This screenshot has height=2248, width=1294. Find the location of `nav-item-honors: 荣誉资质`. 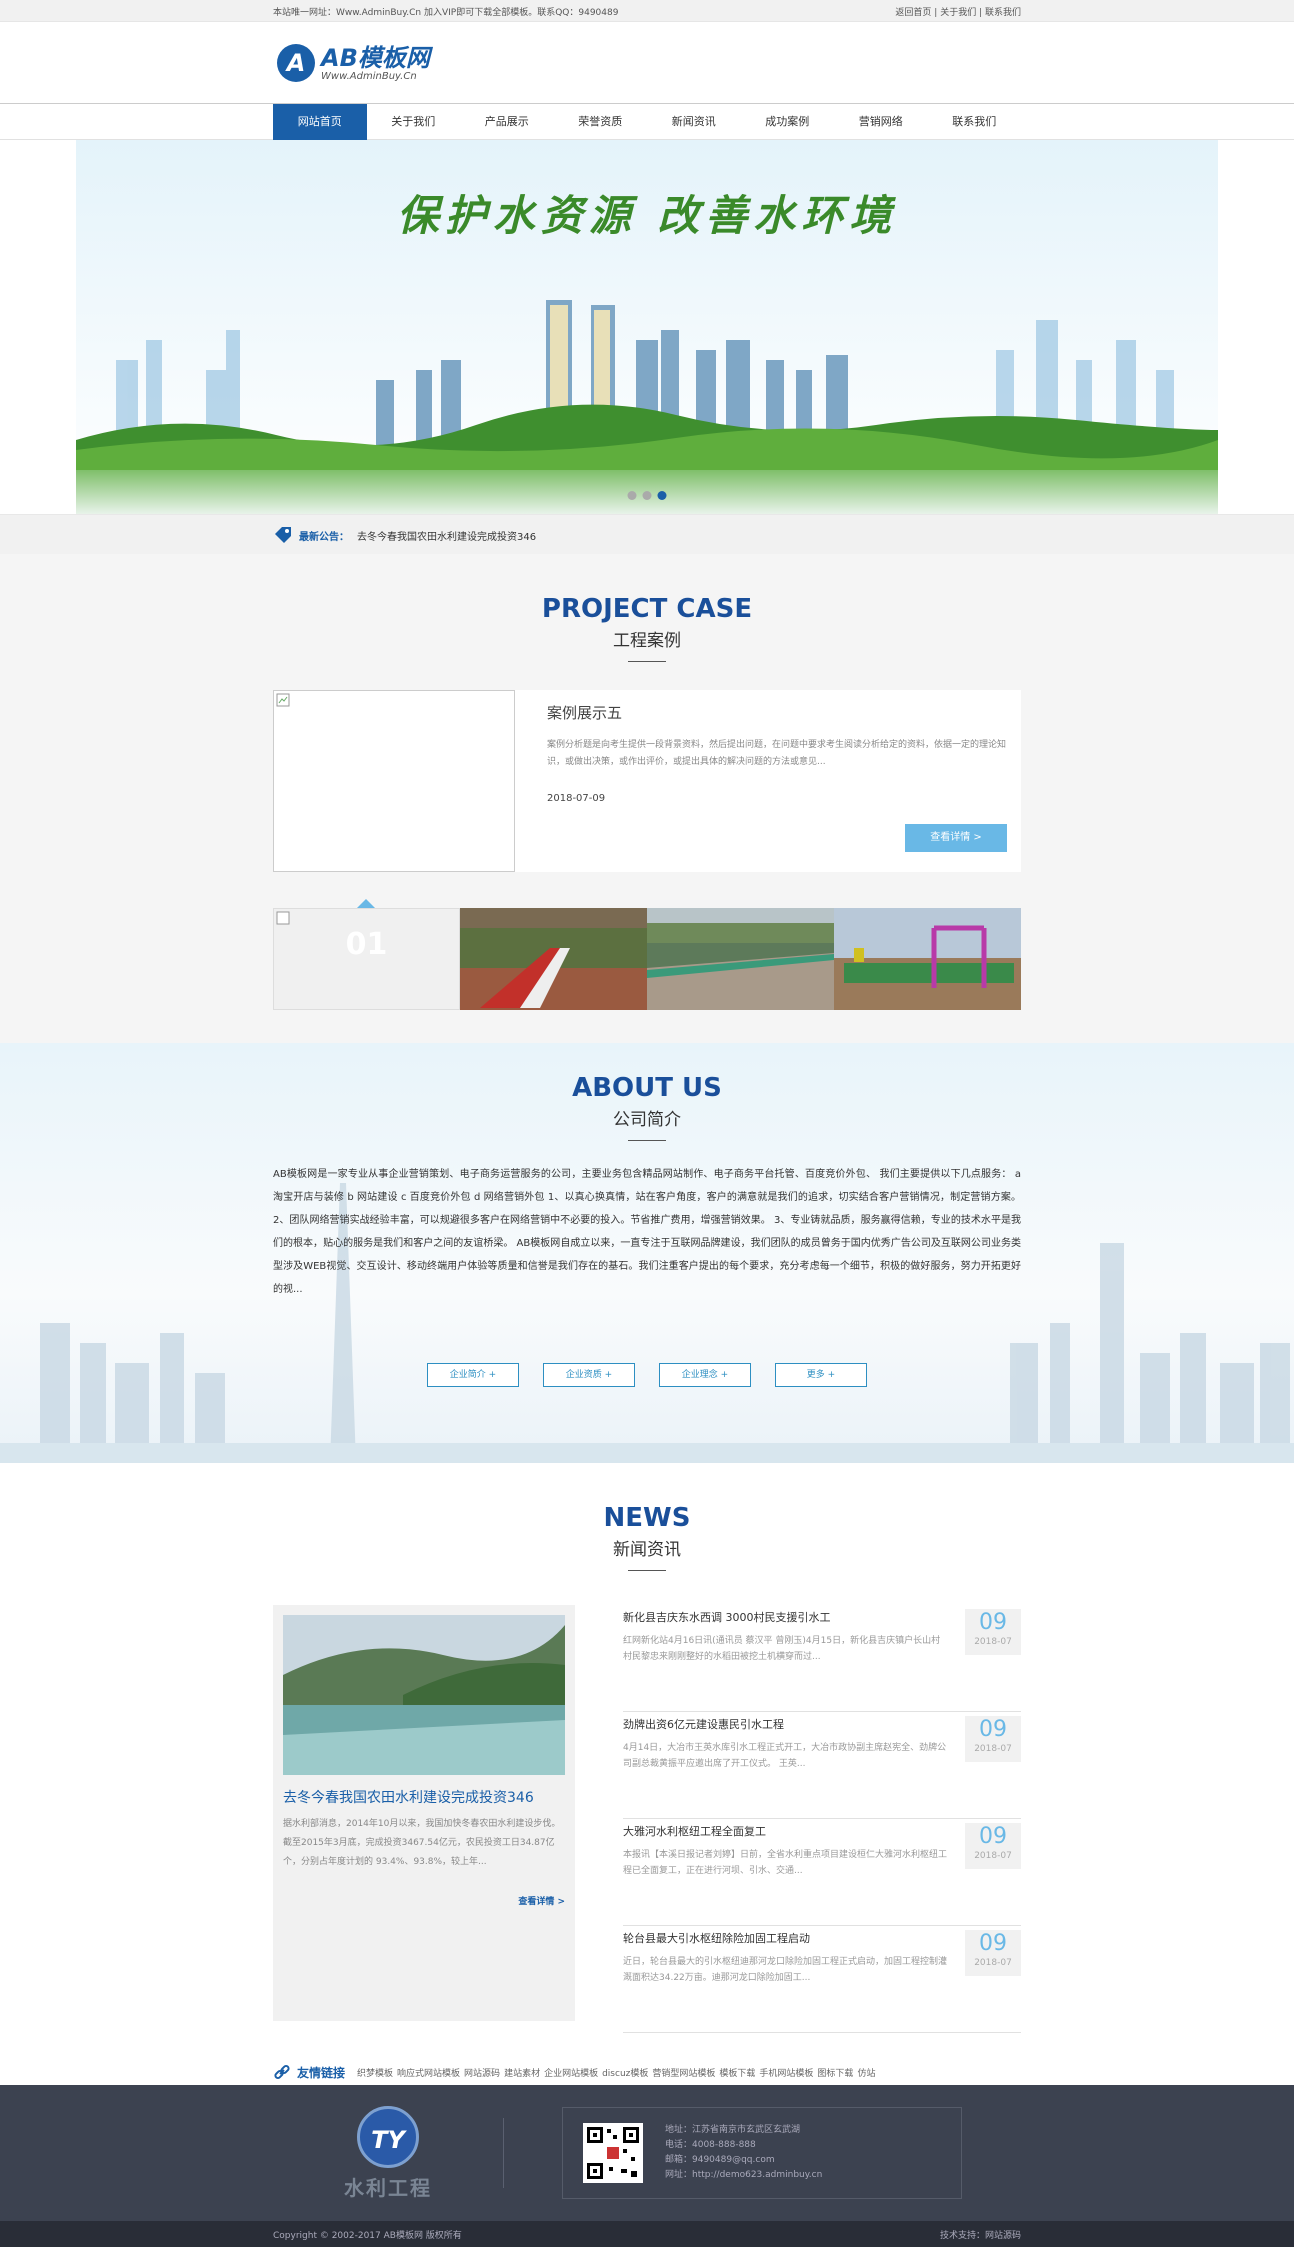

nav-item-honors: 荣誉资质 is located at coordinates (601, 122).